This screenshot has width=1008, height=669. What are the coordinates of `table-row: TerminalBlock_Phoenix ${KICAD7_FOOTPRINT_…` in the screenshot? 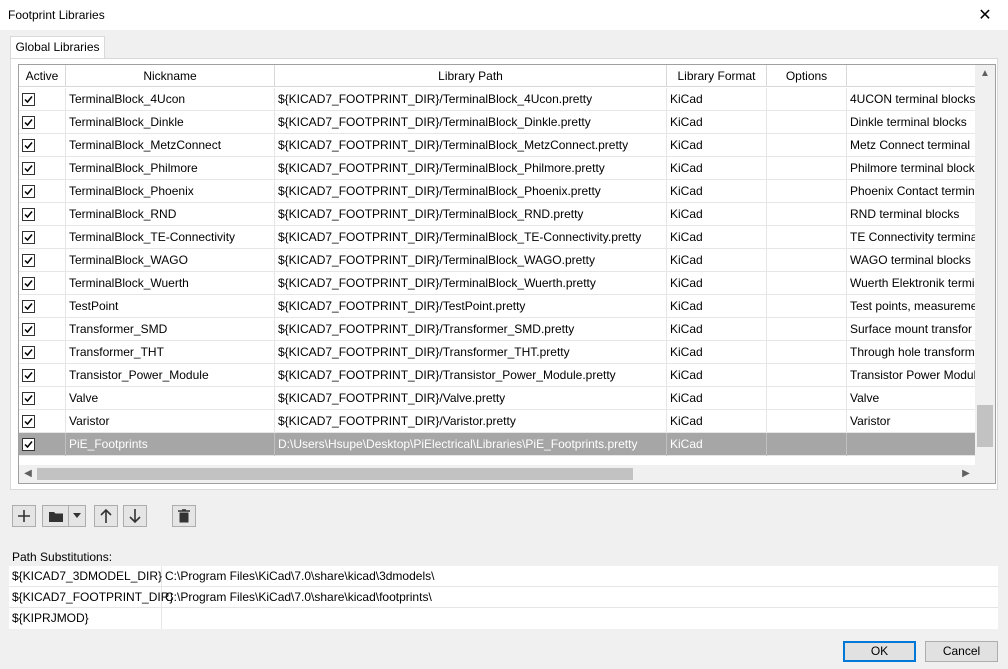 It's located at (497, 191).